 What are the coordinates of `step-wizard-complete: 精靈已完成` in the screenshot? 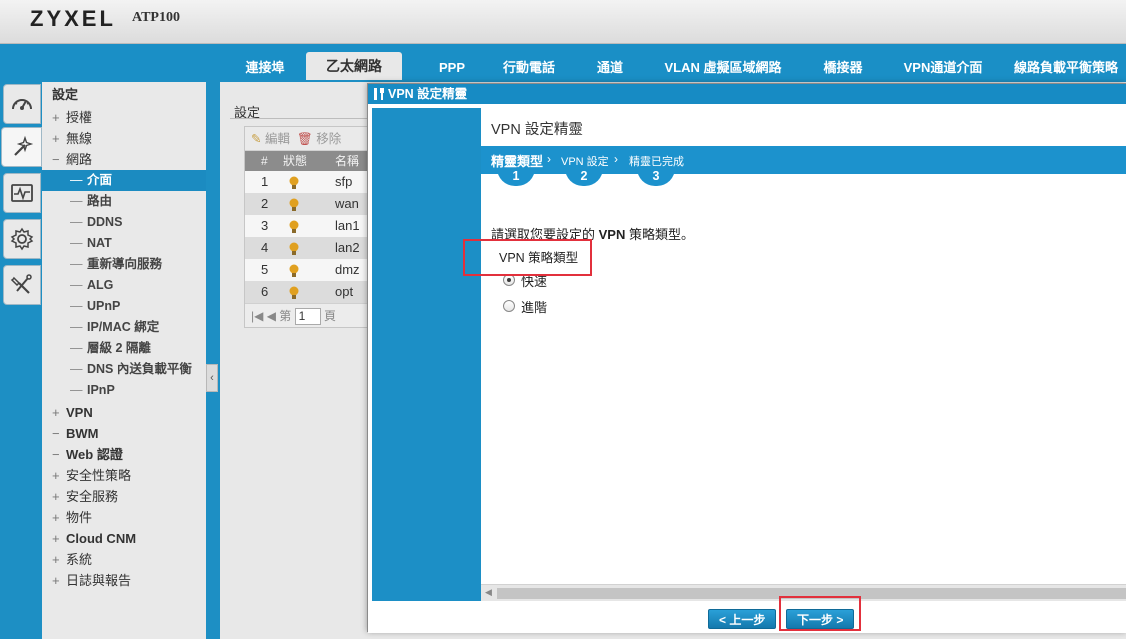 It's located at (656, 162).